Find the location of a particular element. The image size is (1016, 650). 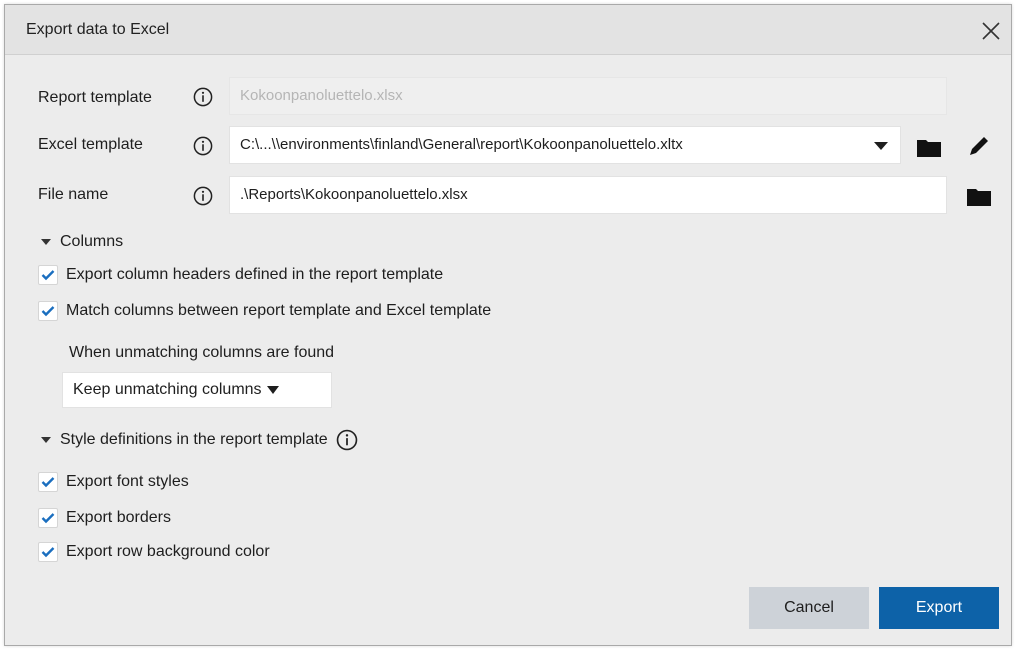

export-row-background-color-checkbox: Export row background color is located at coordinates (154, 552).